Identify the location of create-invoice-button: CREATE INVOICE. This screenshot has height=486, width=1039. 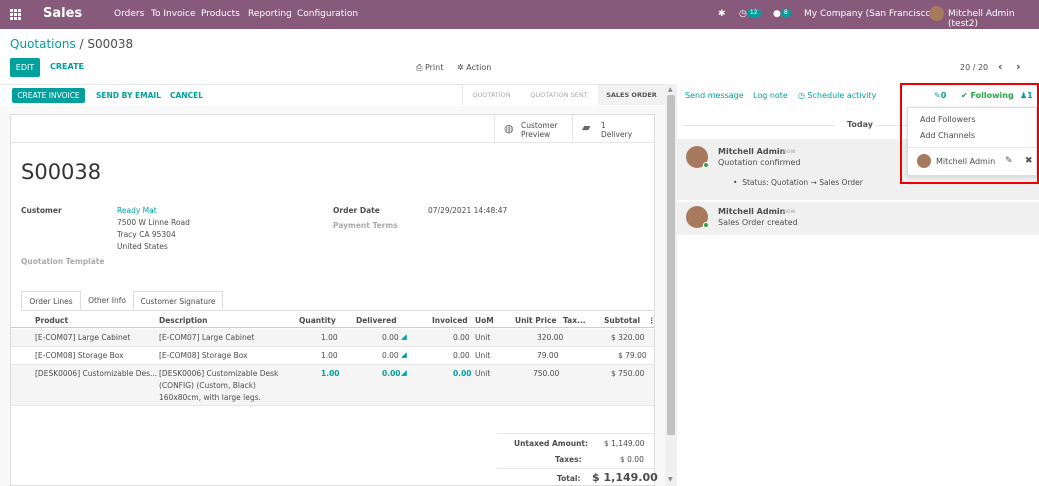
(48, 95).